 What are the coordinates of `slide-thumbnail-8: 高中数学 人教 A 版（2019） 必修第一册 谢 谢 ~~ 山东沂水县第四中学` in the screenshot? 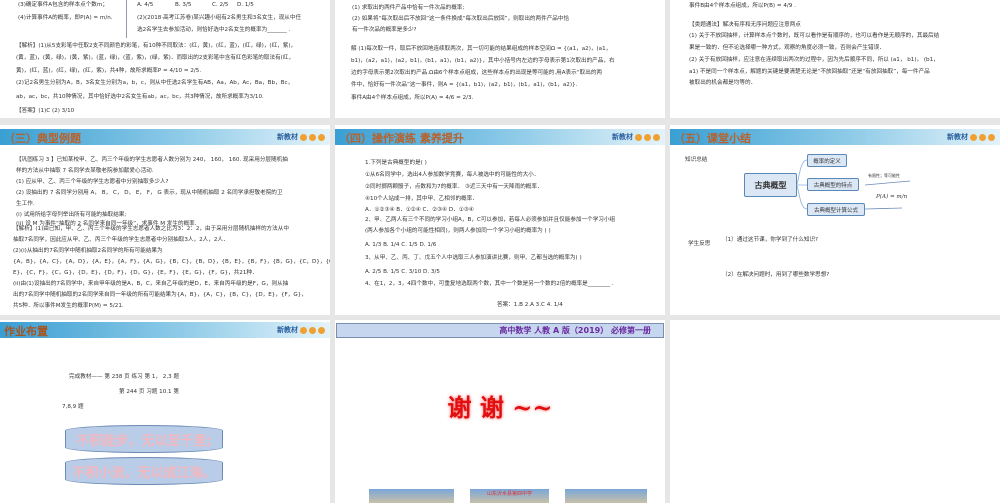 It's located at (500, 411).